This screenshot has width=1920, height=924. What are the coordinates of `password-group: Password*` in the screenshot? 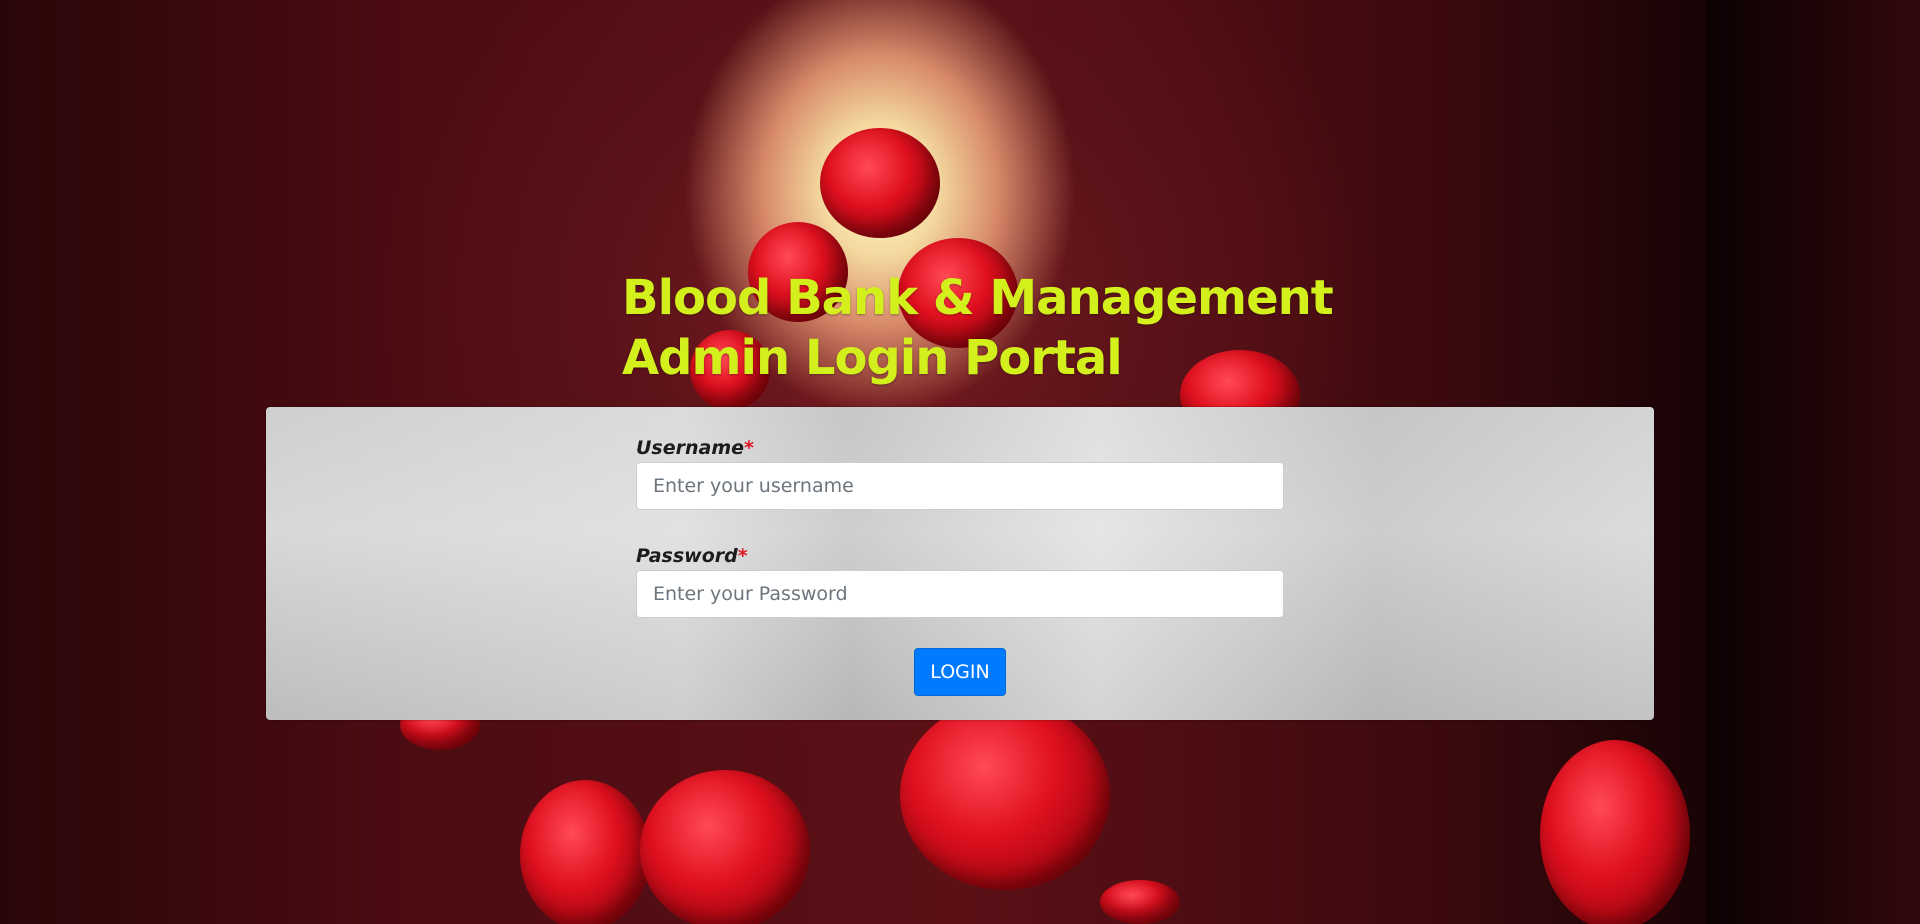 It's located at (960, 580).